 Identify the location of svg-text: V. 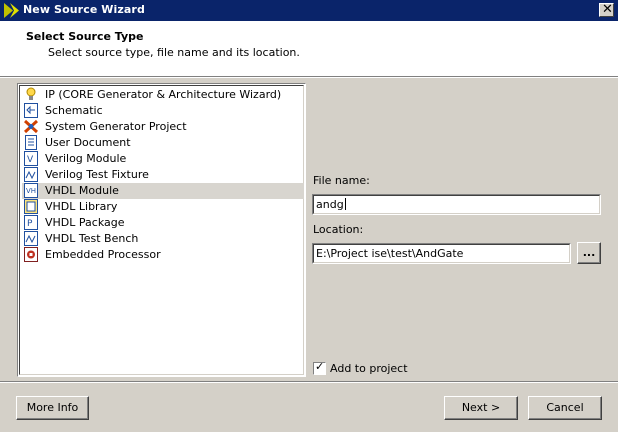
(30, 160).